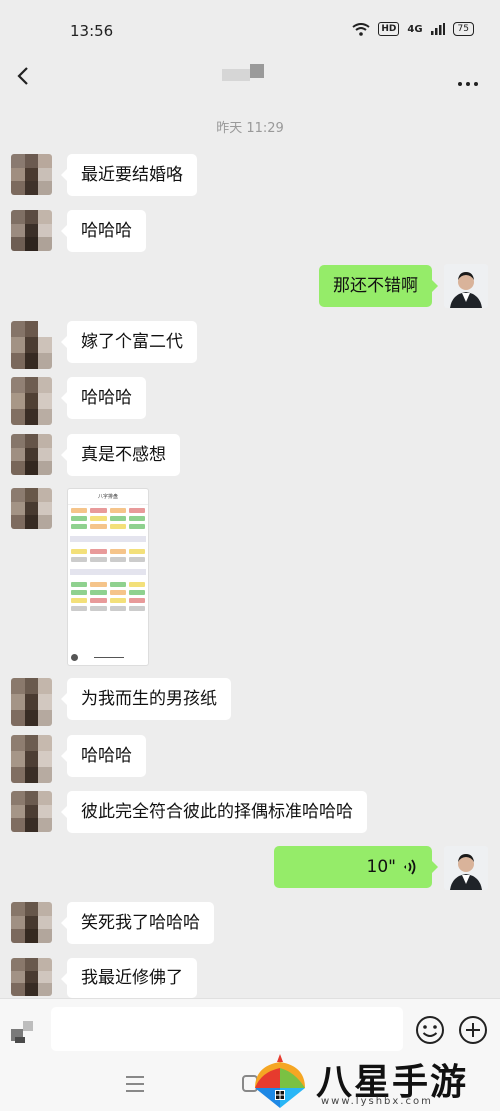 The height and width of the screenshot is (1111, 500). I want to click on message-bubble: 最近要结婚咯, so click(129, 175).